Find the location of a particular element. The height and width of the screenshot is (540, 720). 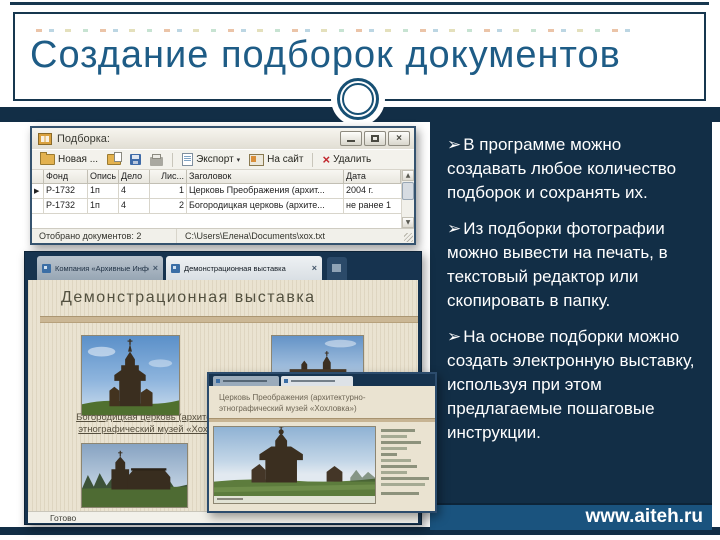

add-button is located at coordinates (114, 159).